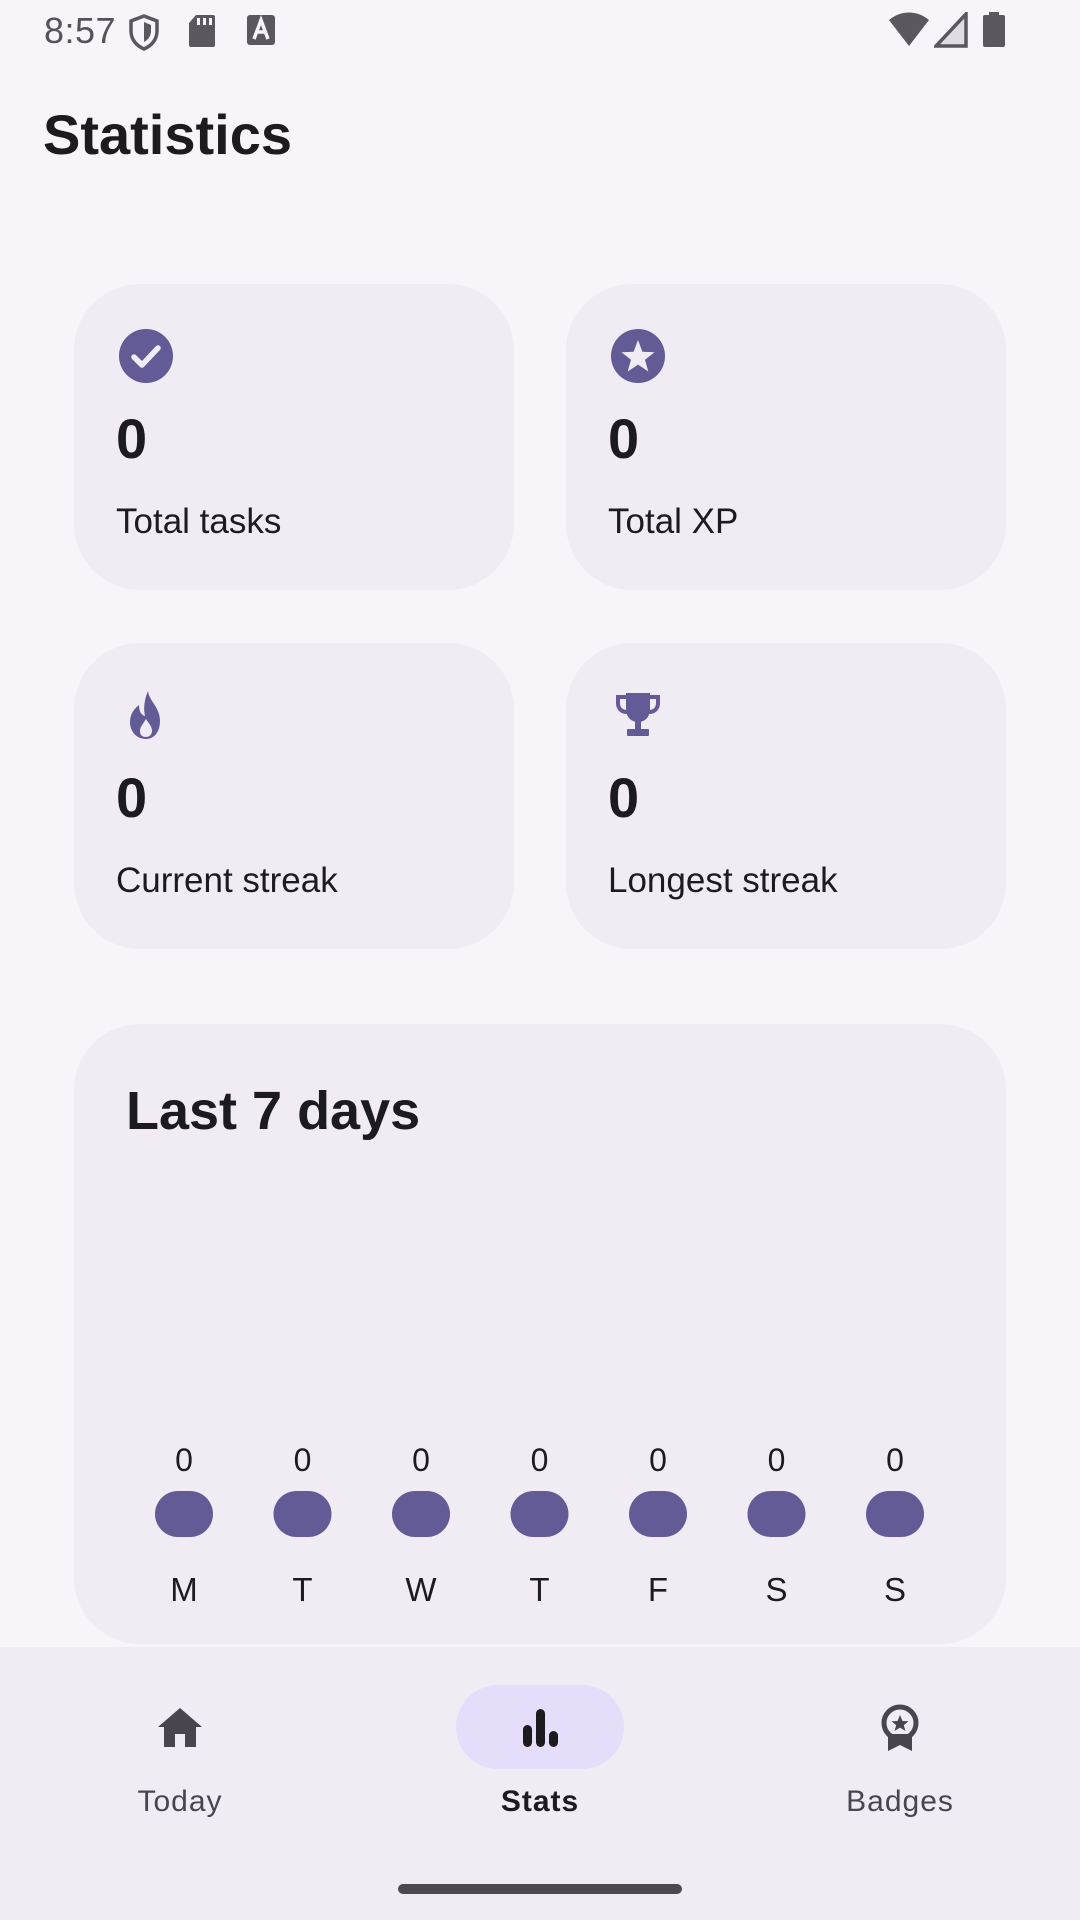 This screenshot has width=1080, height=1920. I want to click on battery-icon, so click(994, 32).